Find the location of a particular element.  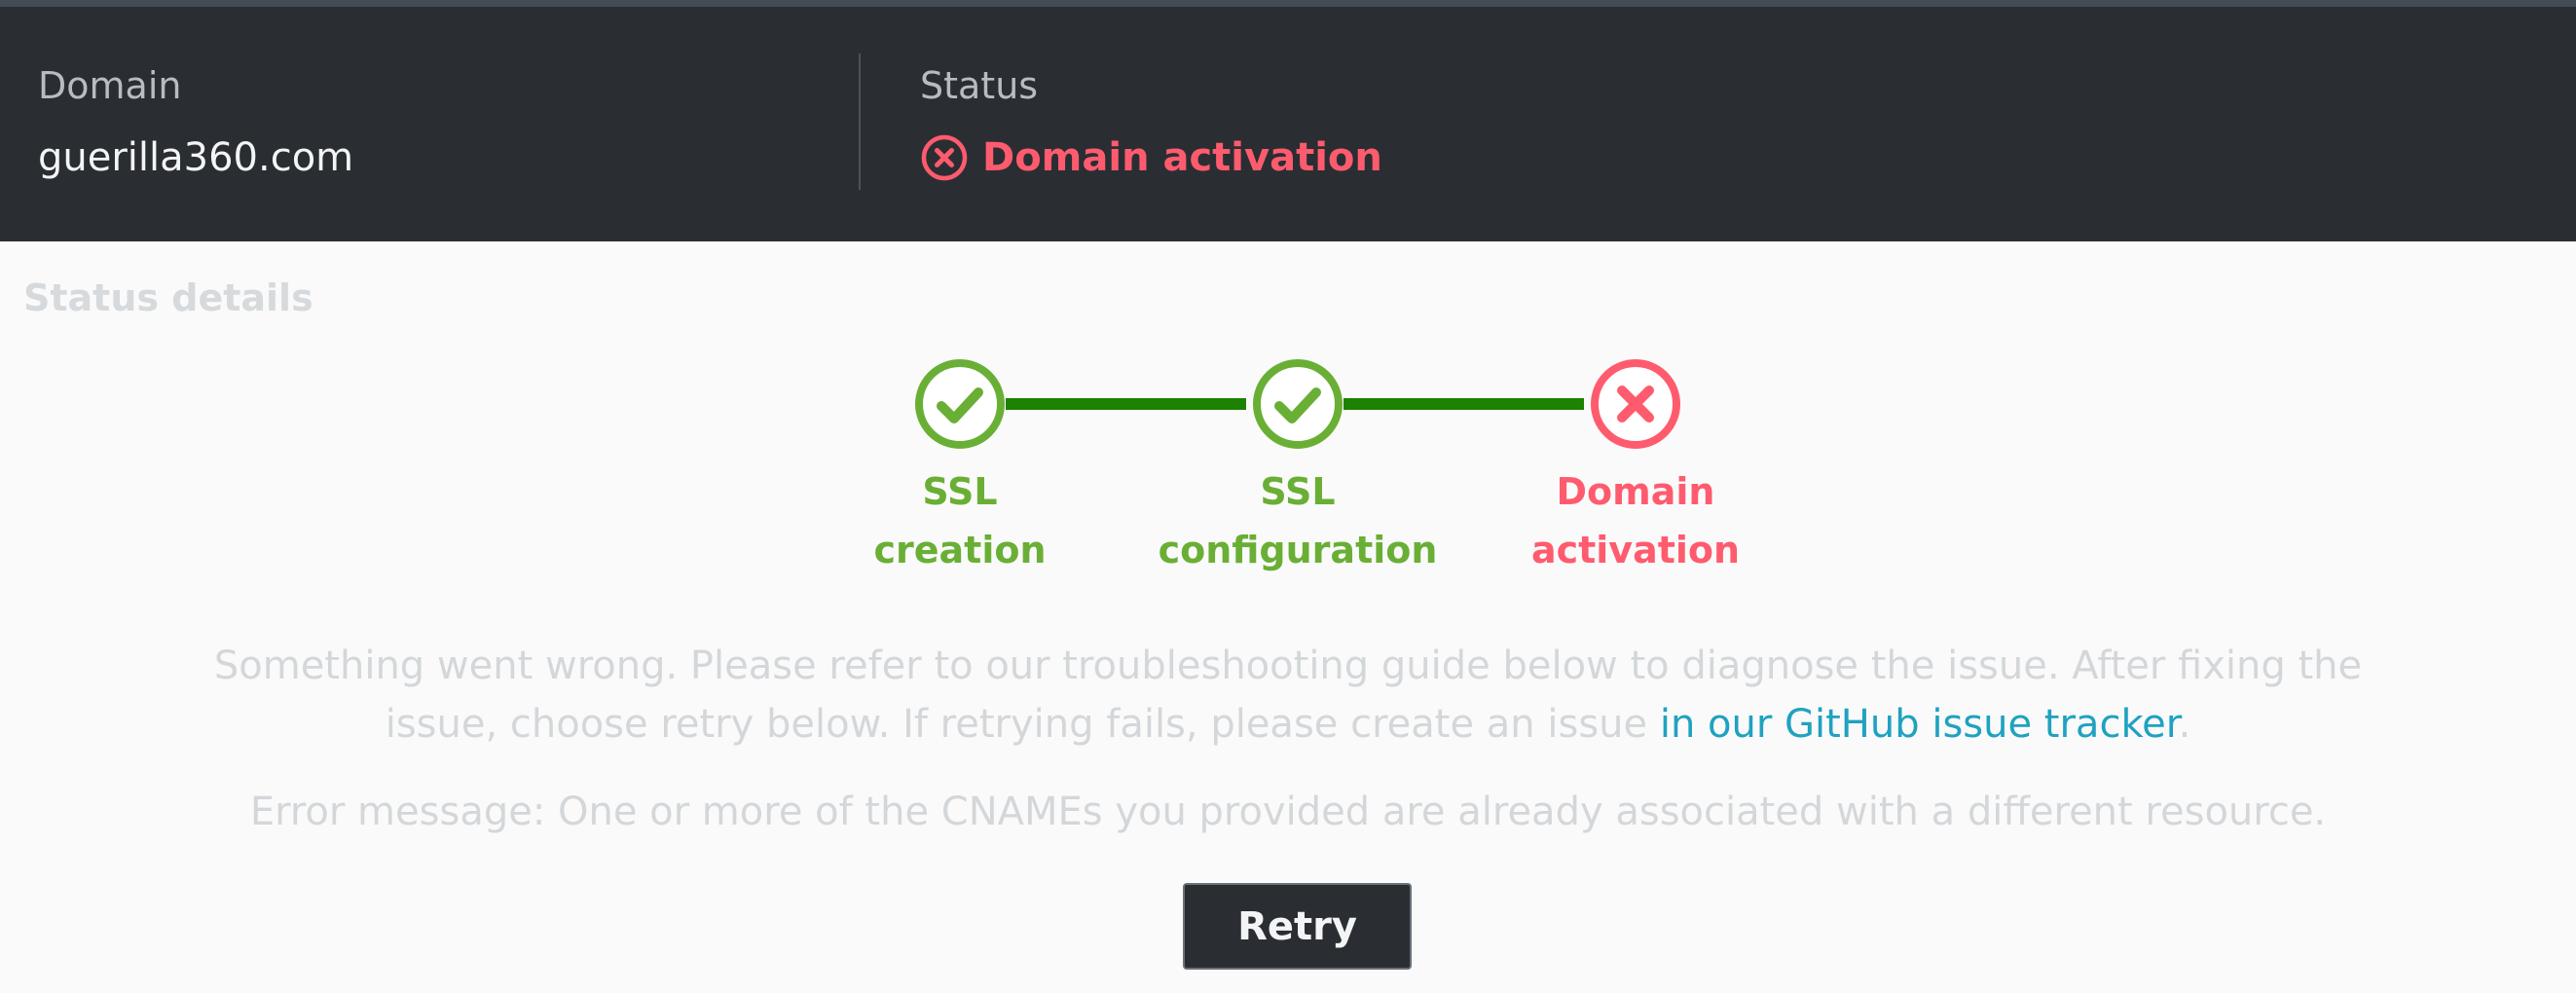

step-label-ssl-creation: SSL creation is located at coordinates (960, 520).